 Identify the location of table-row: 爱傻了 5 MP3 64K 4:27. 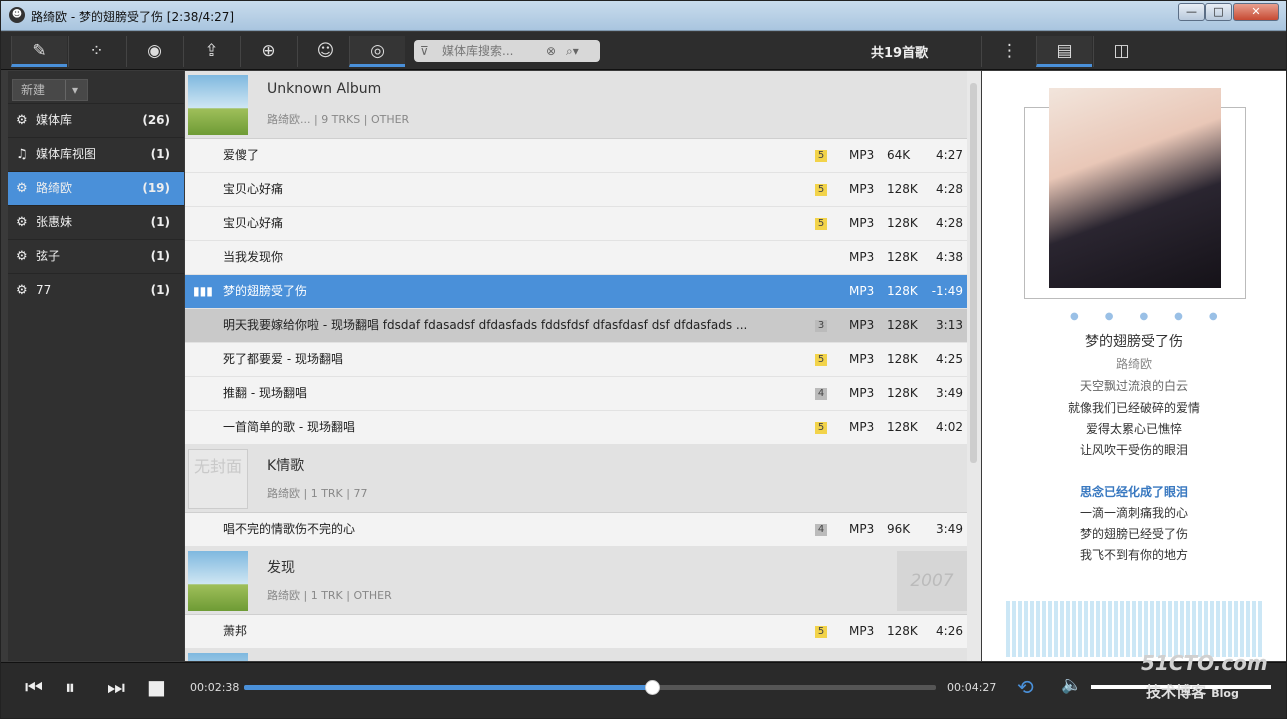
(576, 156).